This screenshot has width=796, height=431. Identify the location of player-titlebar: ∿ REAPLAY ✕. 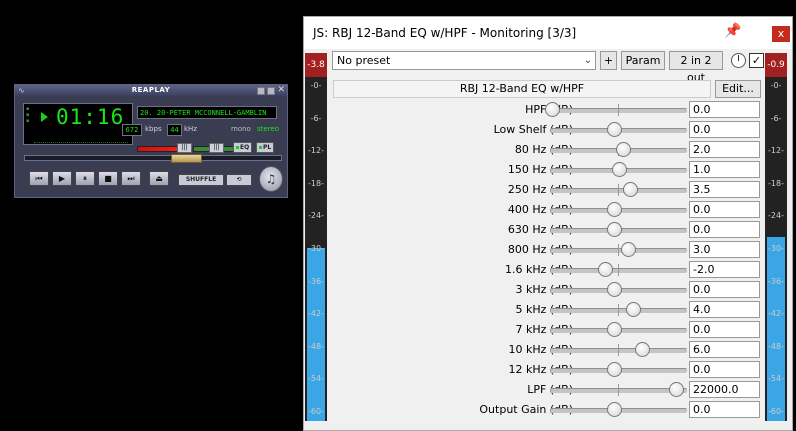
(151, 90).